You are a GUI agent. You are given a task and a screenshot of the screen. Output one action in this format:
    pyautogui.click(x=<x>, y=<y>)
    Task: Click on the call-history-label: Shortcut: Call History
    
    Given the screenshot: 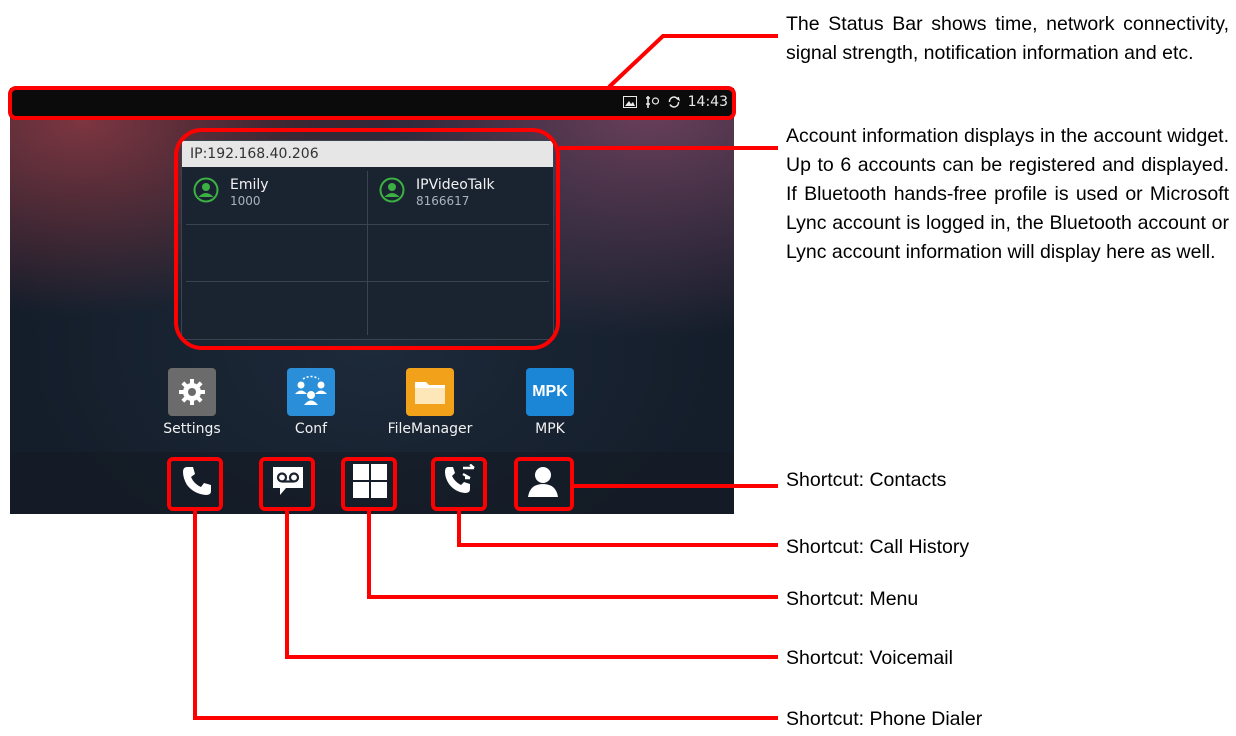 What is the action you would take?
    pyautogui.click(x=878, y=547)
    